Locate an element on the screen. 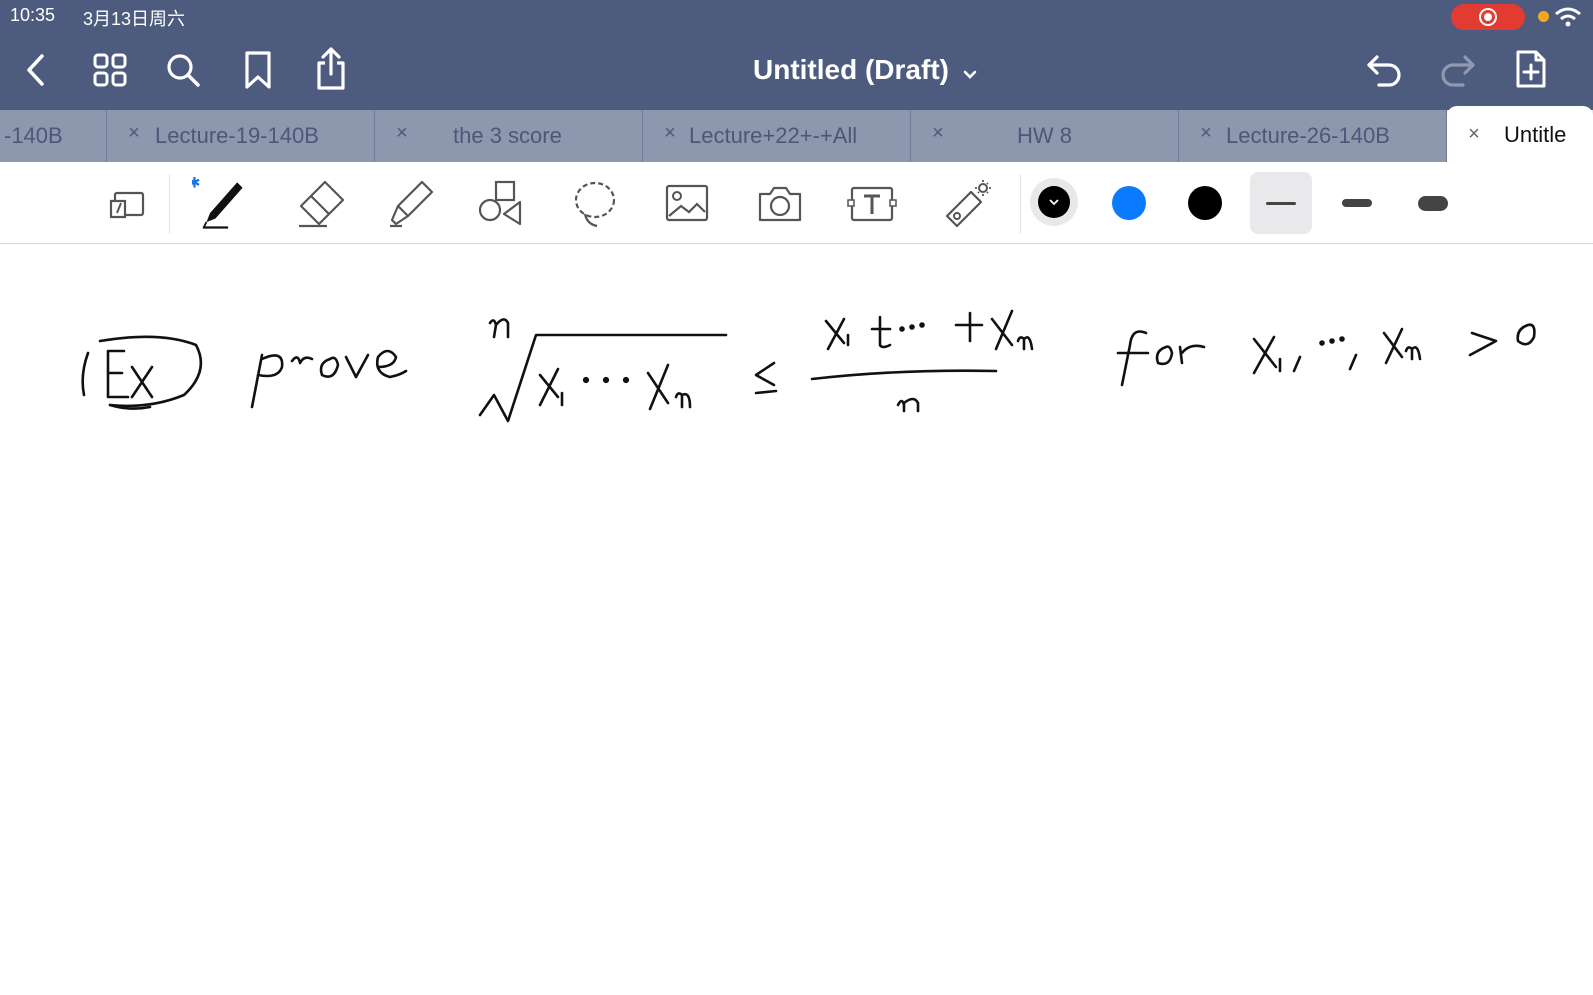  search-button is located at coordinates (183, 70).